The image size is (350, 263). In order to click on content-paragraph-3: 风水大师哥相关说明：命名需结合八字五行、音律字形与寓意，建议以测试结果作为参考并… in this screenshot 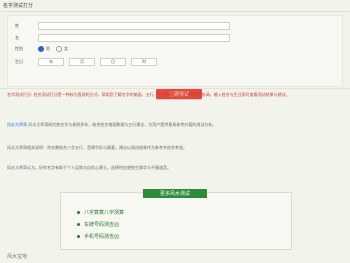, I will do `click(175, 148)`.